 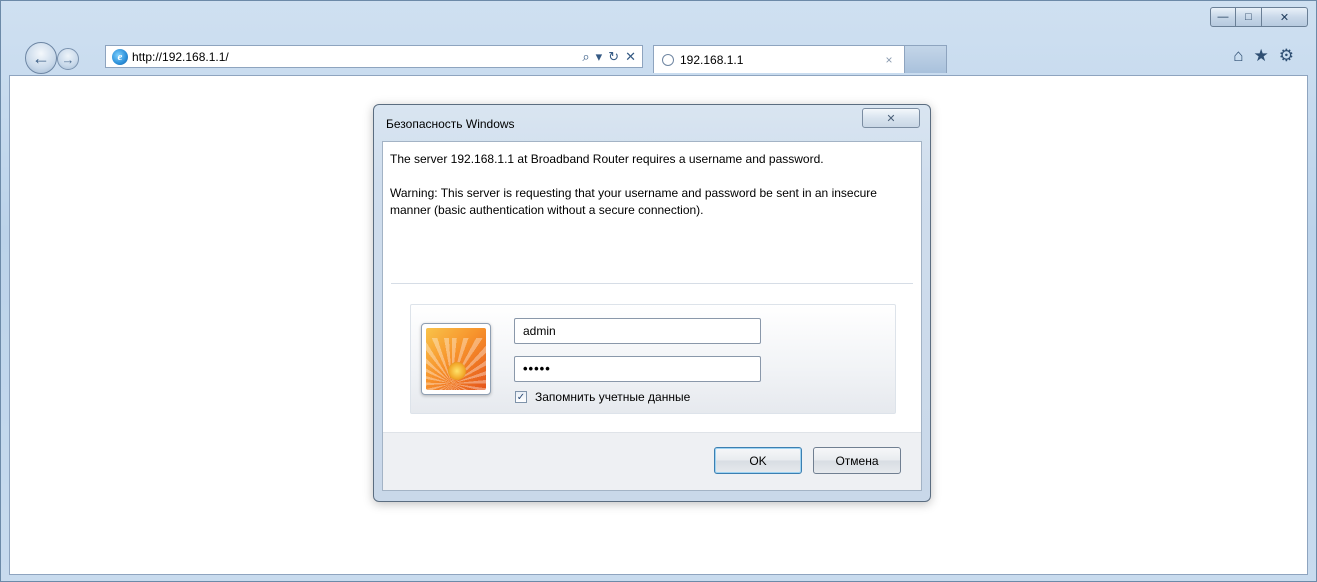 I want to click on close-icon: ✕, so click(x=891, y=118).